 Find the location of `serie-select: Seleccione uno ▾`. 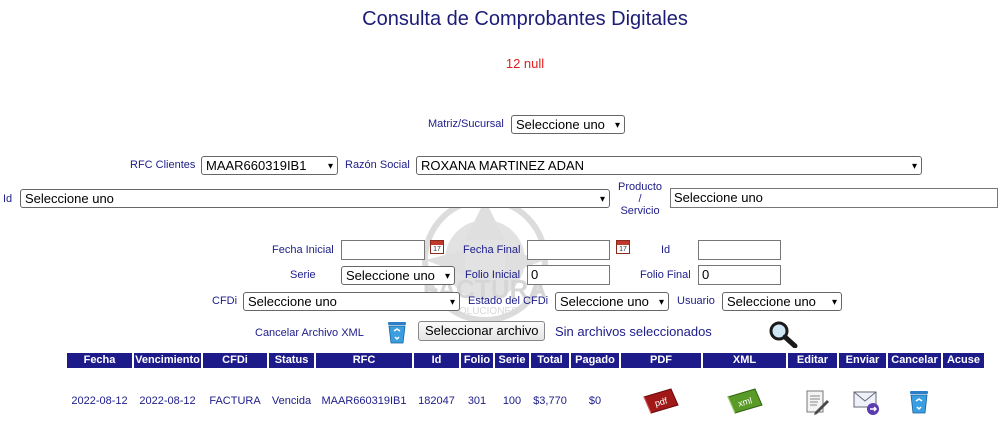

serie-select: Seleccione uno ▾ is located at coordinates (398, 275).